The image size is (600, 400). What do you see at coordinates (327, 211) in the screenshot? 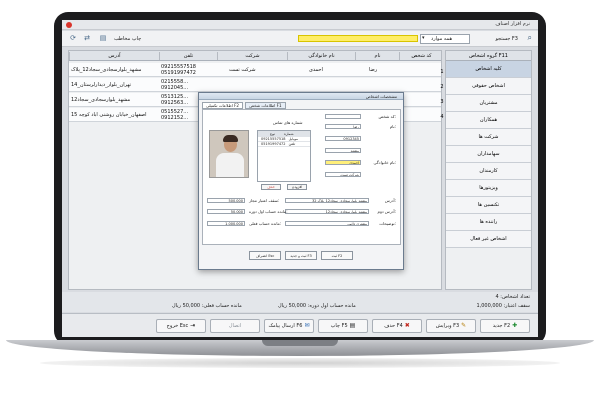
I see `address2-field: مشهد_بلوارسجادی_سجاد12` at bounding box center [327, 211].